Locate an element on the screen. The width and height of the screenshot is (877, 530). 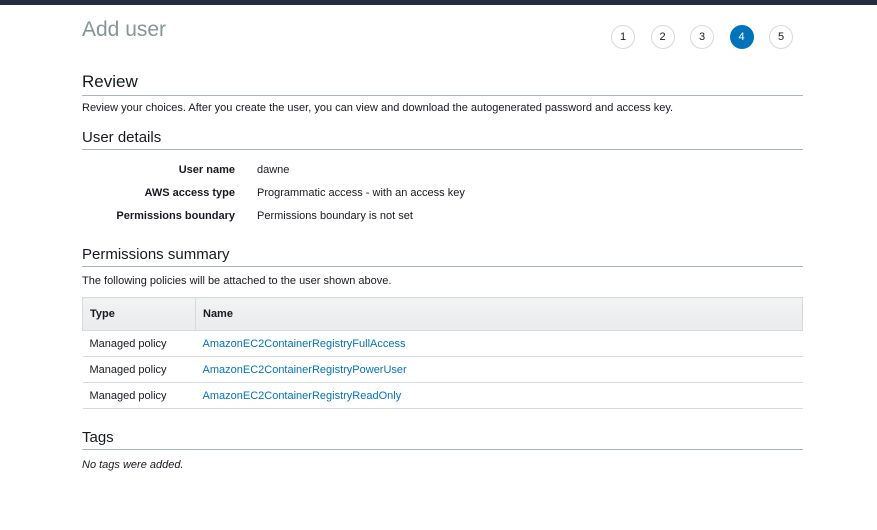
step-1-indicator: 1 is located at coordinates (623, 37).